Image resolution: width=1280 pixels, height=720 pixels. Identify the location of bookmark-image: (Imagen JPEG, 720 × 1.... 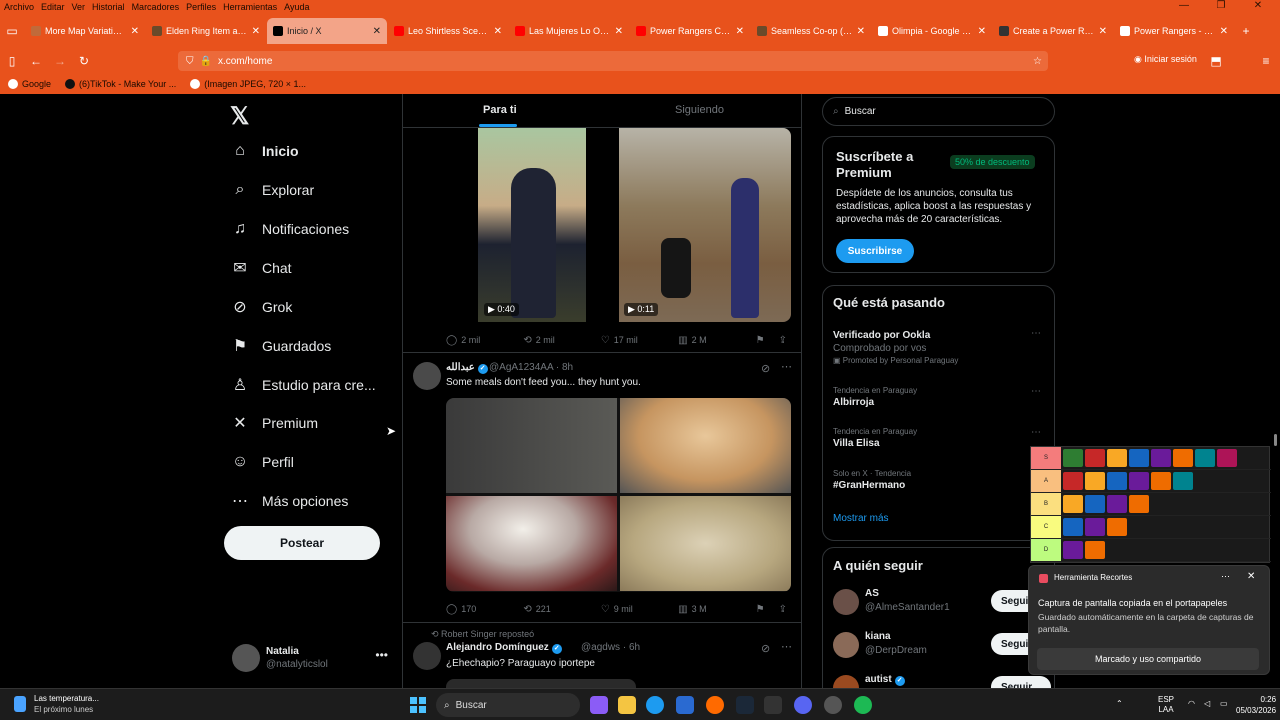
(248, 84).